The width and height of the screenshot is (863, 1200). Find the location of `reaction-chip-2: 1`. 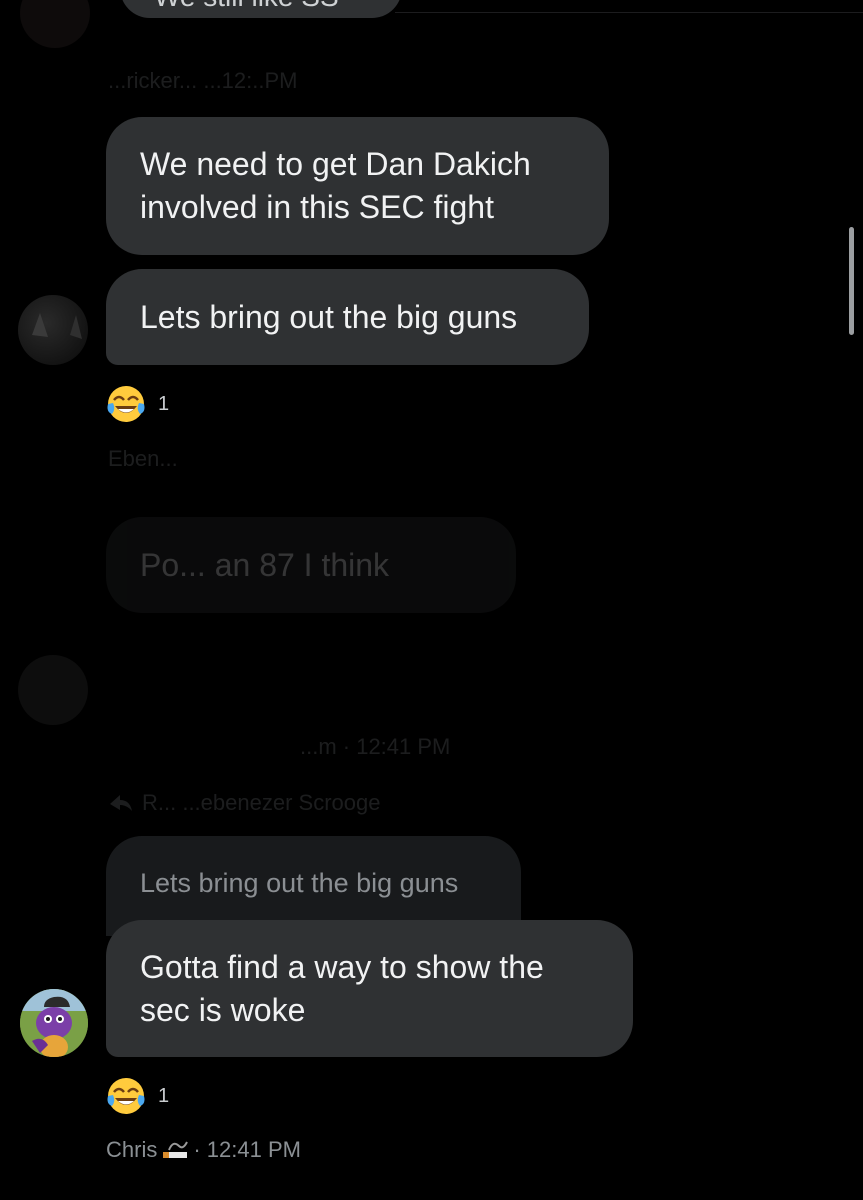

reaction-chip-2: 1 is located at coordinates (136, 404).